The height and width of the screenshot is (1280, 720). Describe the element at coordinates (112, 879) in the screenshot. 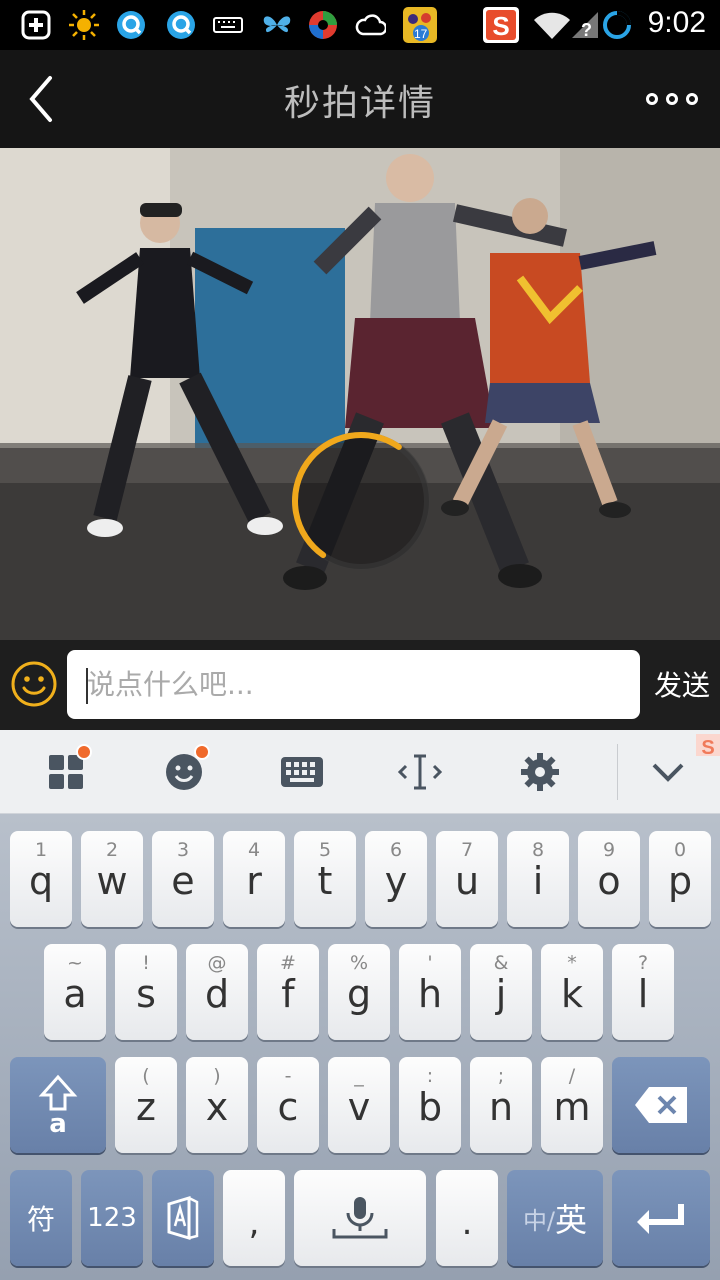

I see `key-w: 2w` at that location.